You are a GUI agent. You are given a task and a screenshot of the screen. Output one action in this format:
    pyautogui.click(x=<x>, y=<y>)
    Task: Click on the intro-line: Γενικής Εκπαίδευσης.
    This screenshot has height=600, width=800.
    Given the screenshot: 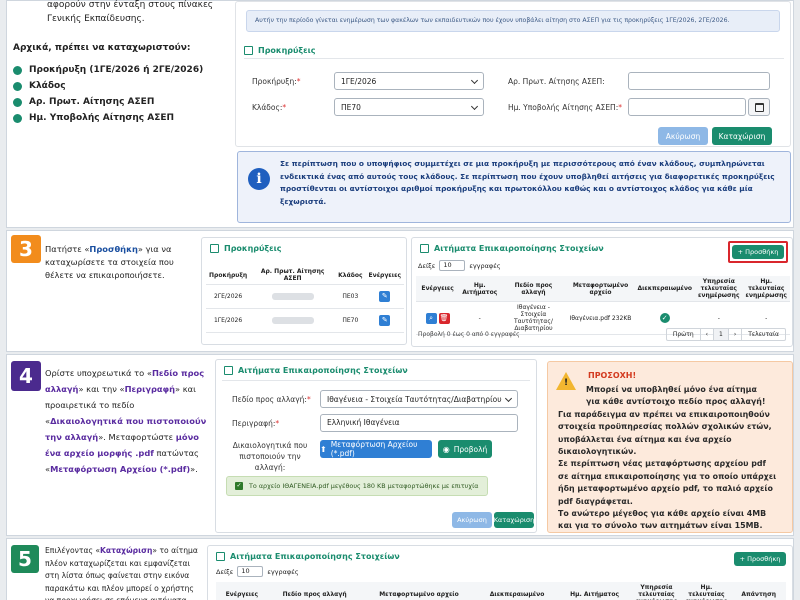 What is the action you would take?
    pyautogui.click(x=96, y=19)
    